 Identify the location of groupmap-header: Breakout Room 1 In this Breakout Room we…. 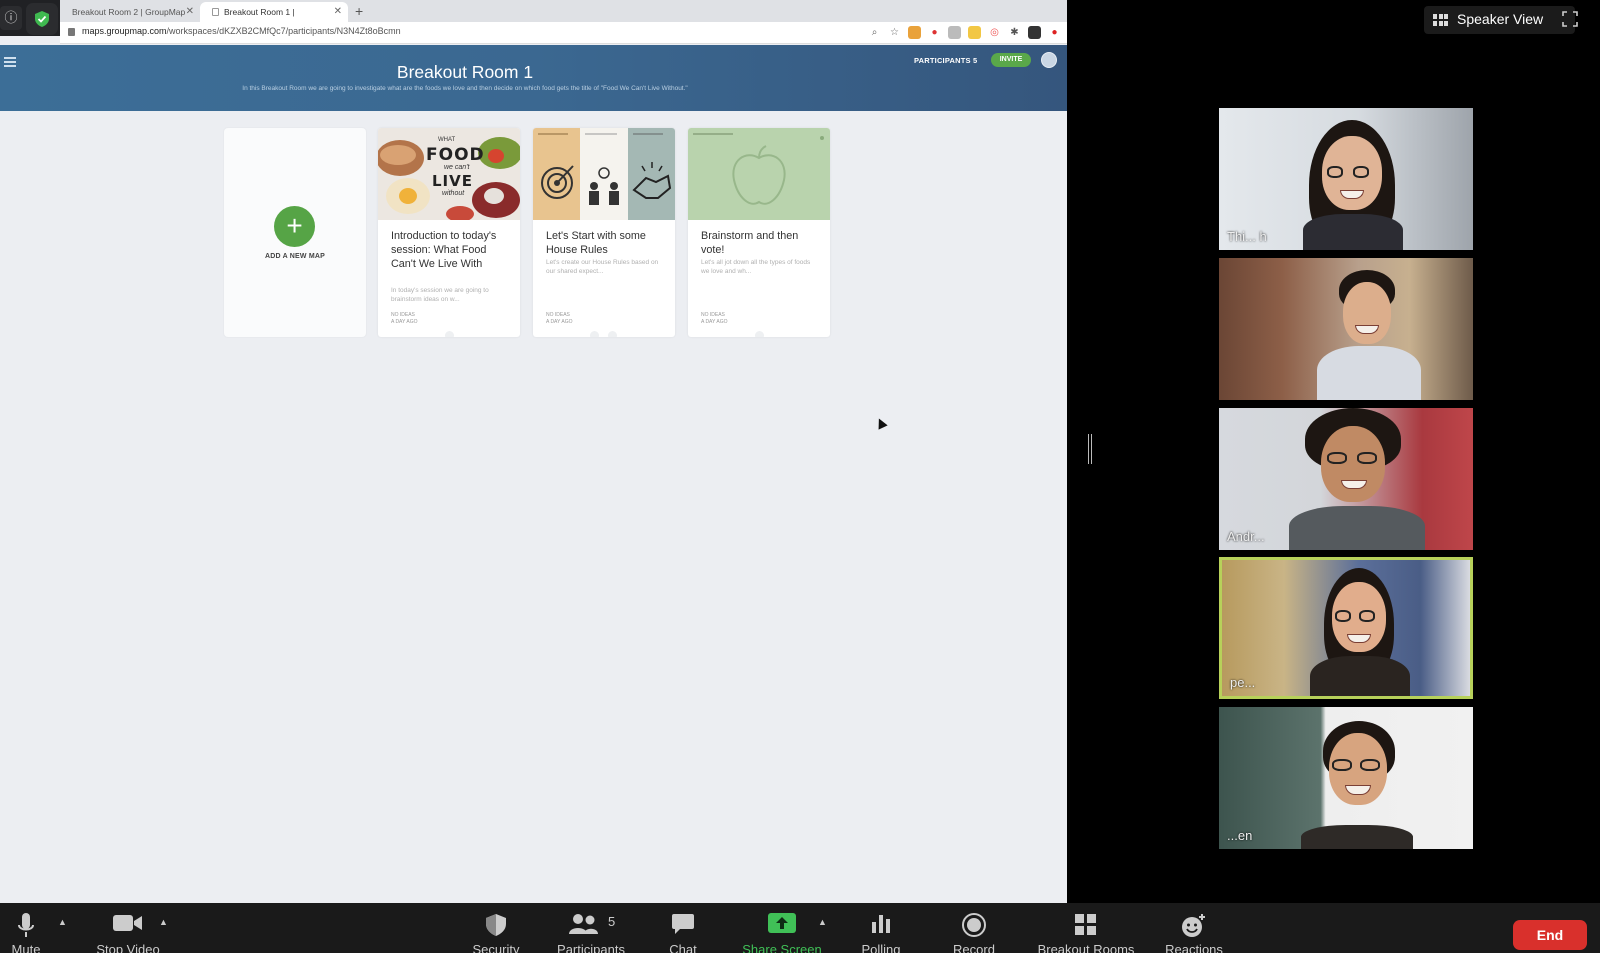
(533, 78).